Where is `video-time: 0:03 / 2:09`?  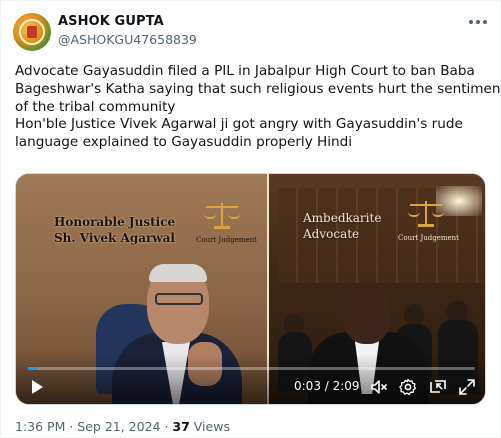 video-time: 0:03 / 2:09 is located at coordinates (327, 386).